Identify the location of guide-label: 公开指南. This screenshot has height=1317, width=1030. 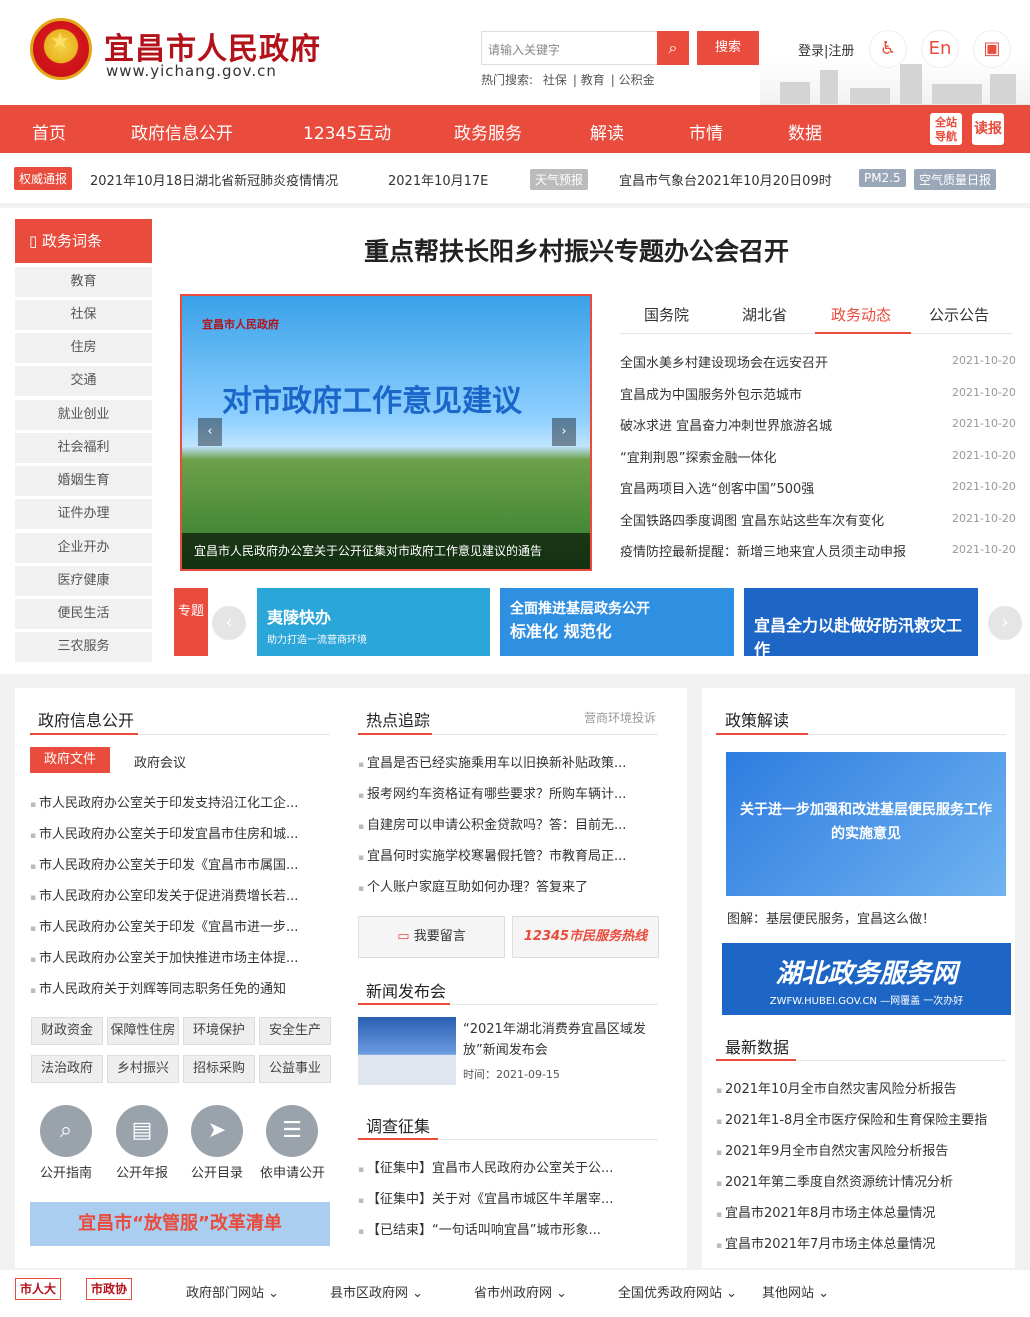
(66, 1171).